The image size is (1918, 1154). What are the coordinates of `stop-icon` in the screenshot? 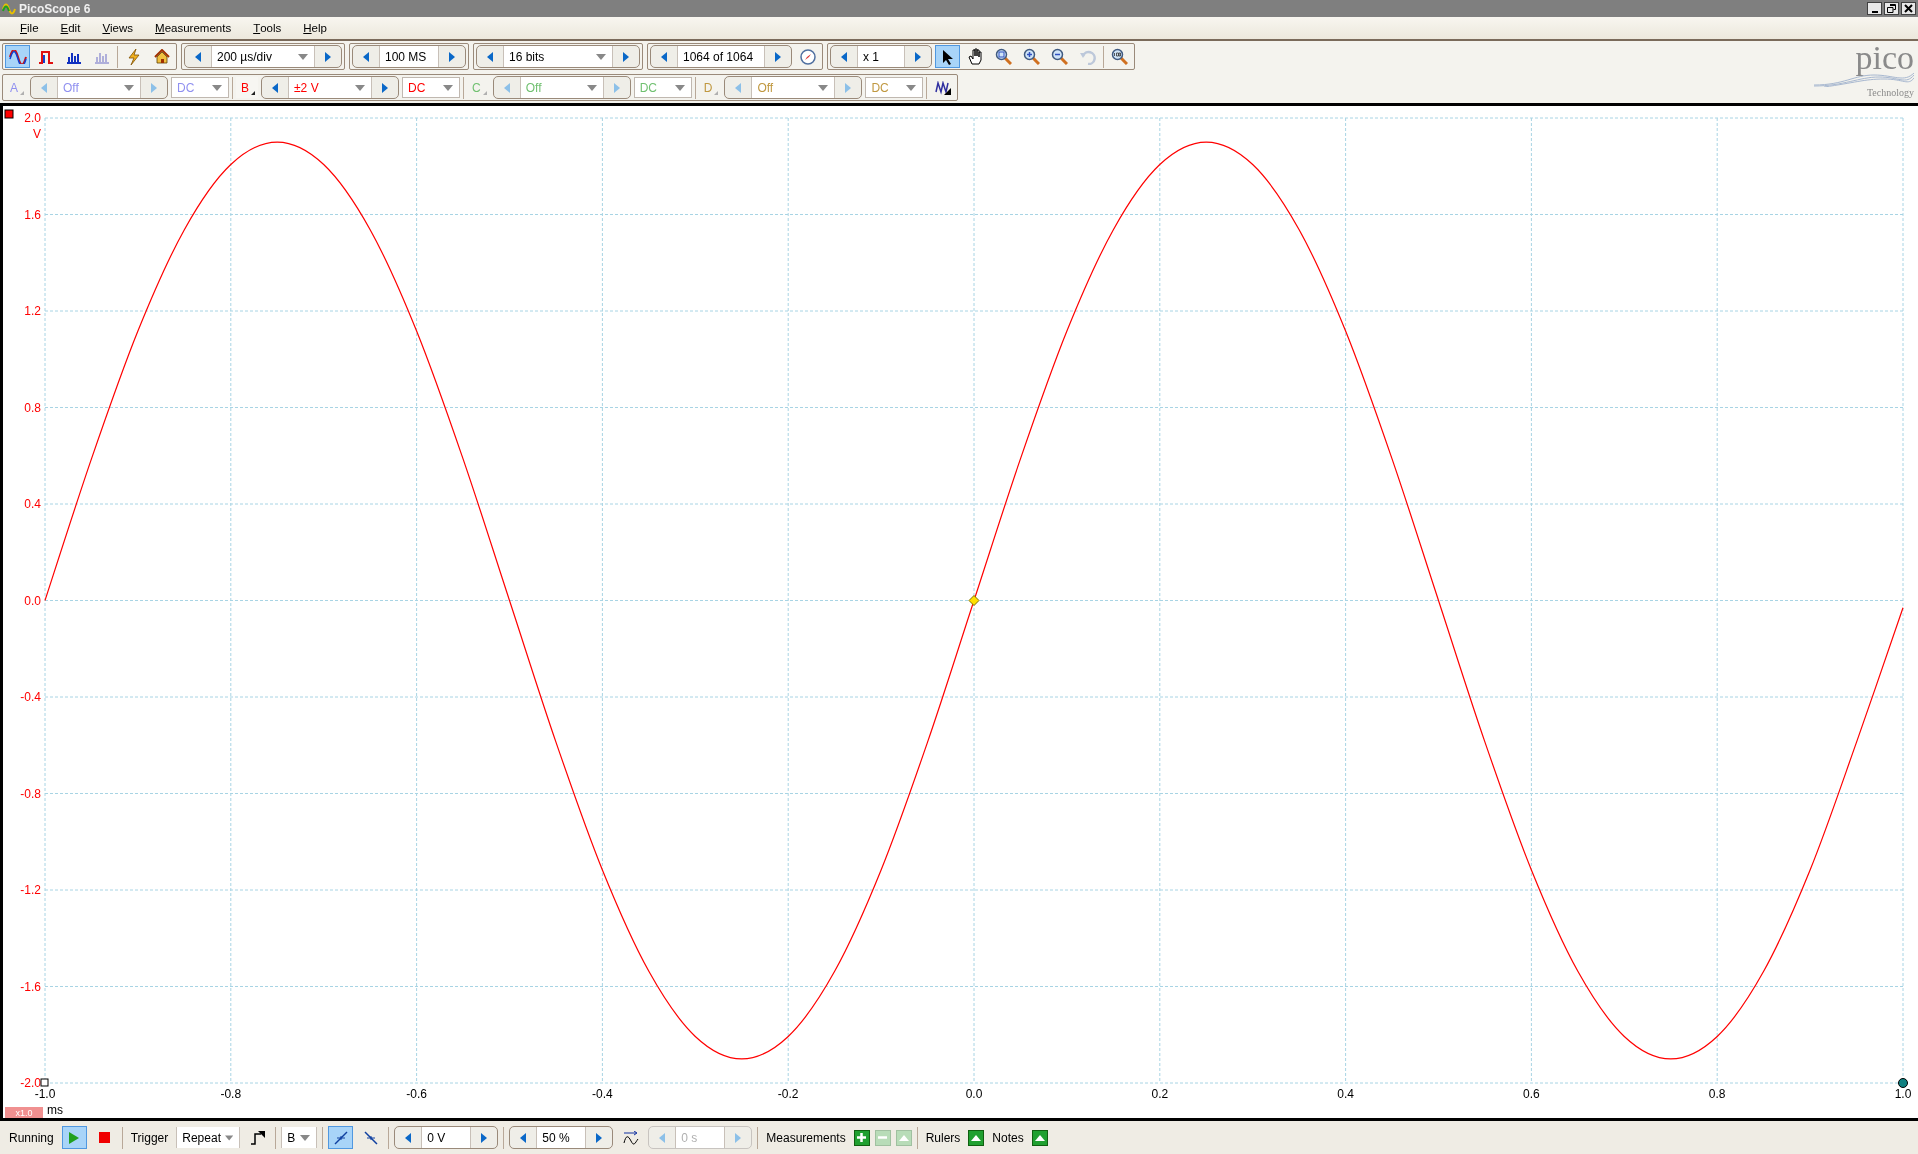 It's located at (104, 1137).